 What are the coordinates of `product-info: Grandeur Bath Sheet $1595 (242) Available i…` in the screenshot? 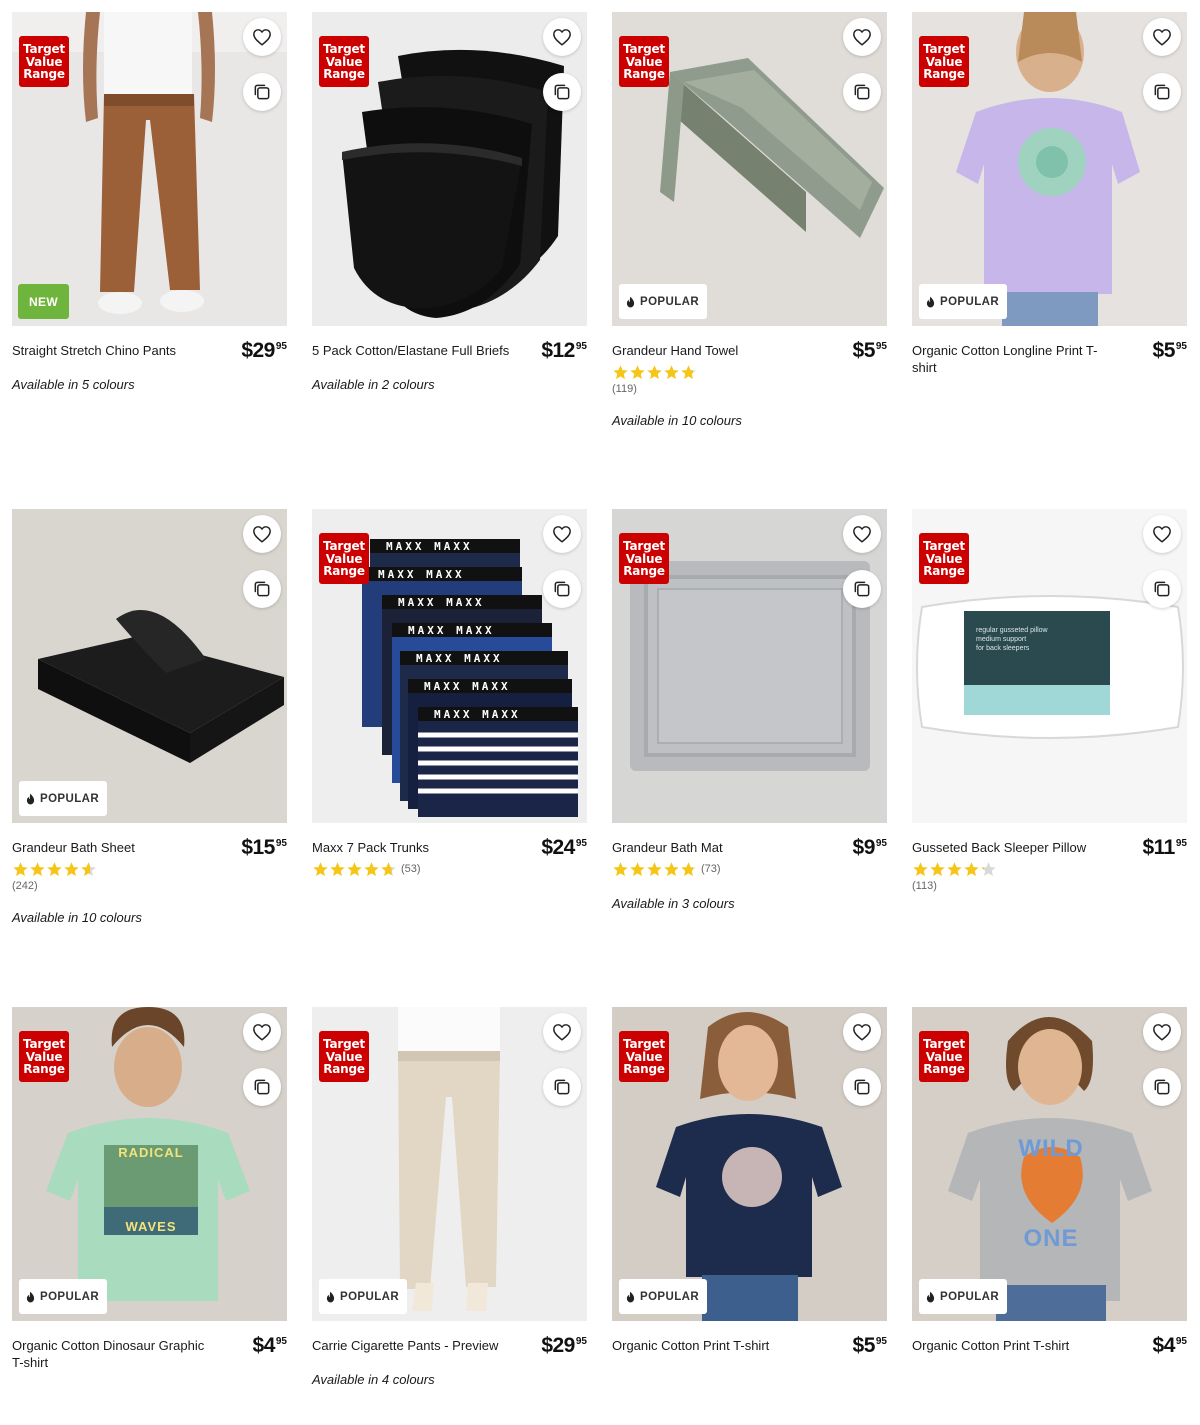 It's located at (149, 874).